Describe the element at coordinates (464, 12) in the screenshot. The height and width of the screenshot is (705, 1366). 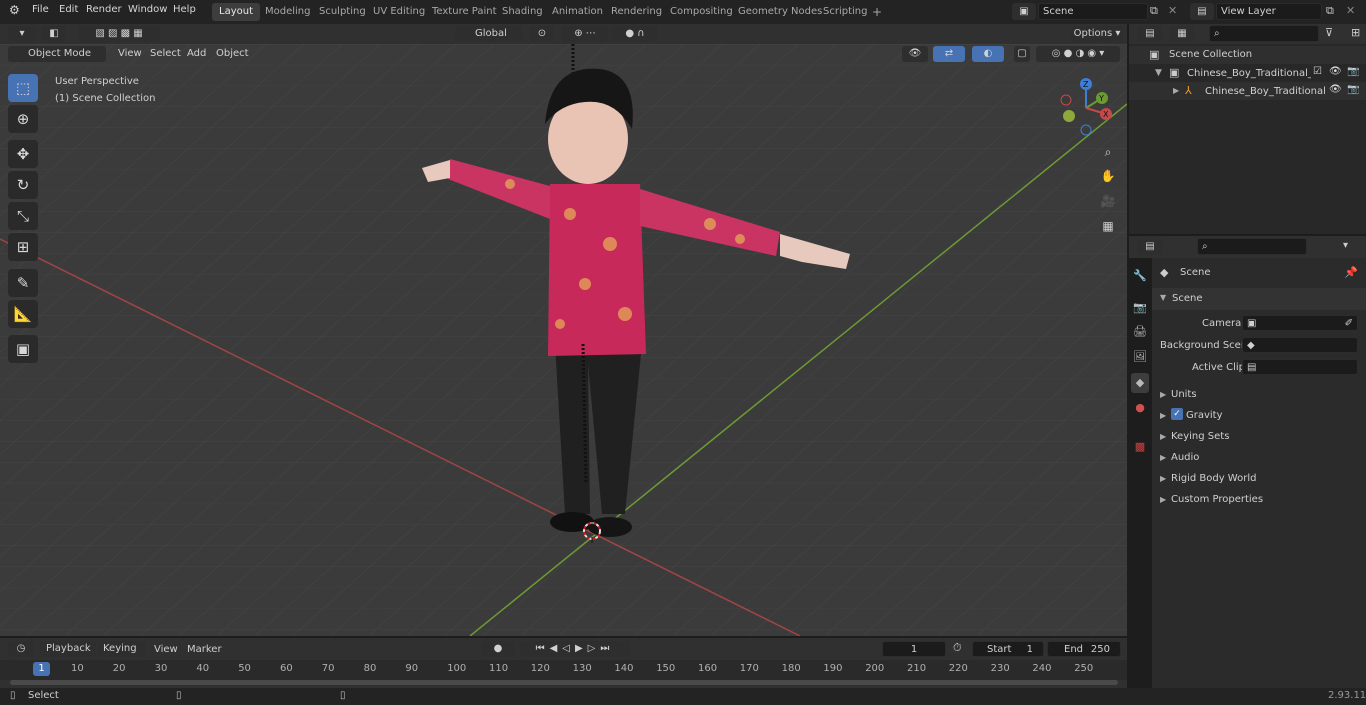
I see `tab-texture-paint: Texture Paint` at that location.